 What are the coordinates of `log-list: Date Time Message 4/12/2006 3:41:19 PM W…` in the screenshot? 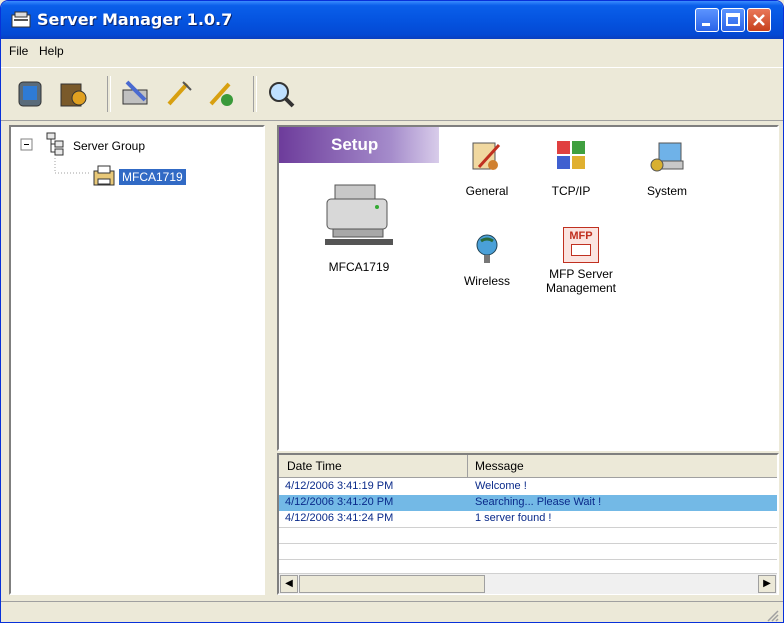 It's located at (528, 524).